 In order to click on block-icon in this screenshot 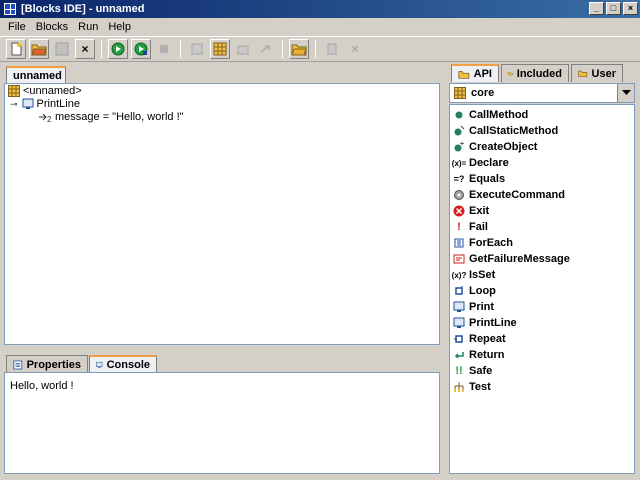, I will do `click(243, 50)`.